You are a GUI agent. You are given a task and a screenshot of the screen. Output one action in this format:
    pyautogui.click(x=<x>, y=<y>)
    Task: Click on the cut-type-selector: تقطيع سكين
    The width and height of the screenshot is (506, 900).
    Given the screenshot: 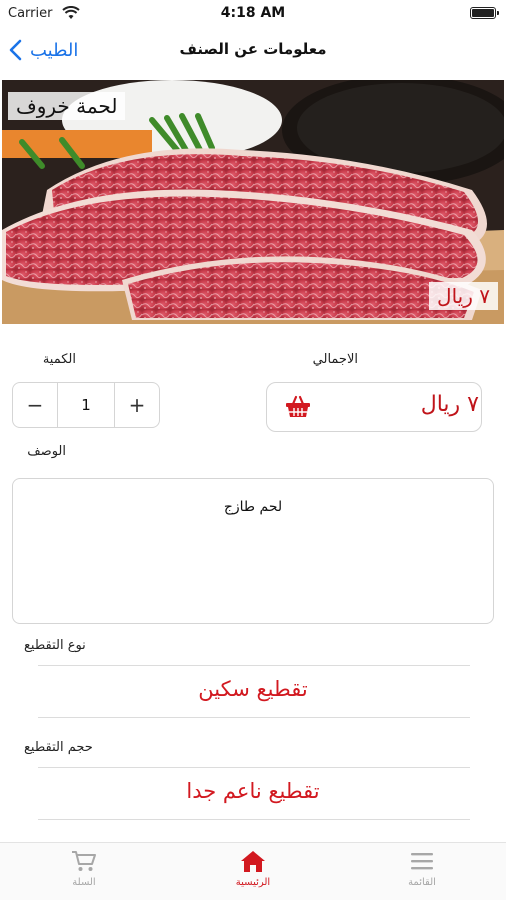 What is the action you would take?
    pyautogui.click(x=253, y=689)
    